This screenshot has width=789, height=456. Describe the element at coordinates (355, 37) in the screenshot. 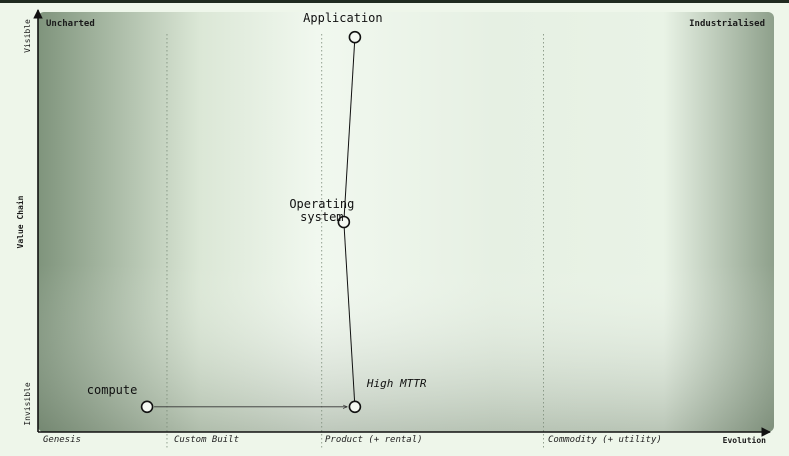

I see `component-node-application` at that location.